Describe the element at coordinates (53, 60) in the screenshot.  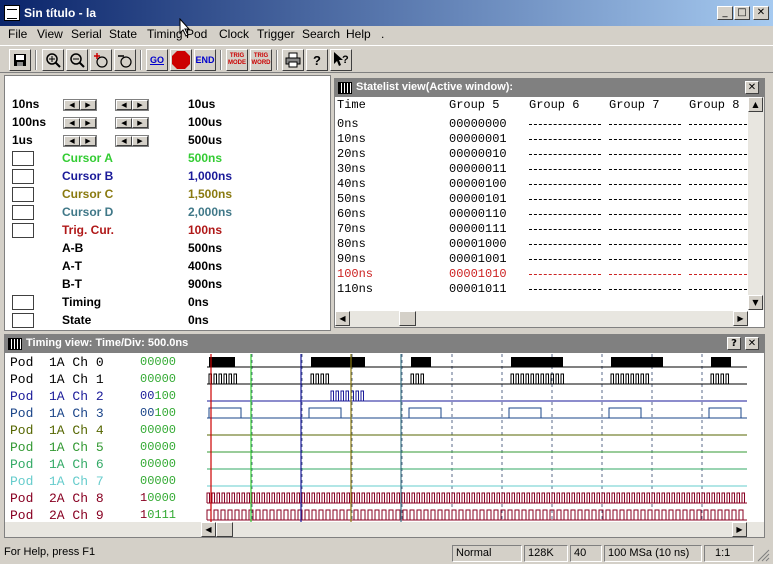
I see `zoom-in-button` at that location.